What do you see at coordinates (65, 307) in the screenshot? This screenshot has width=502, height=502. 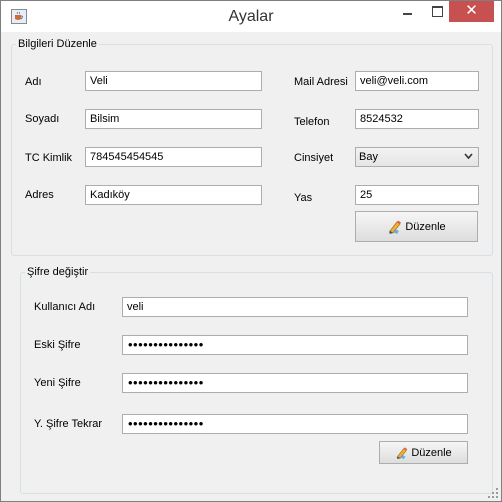 I see `username-label: Kullanıcı Adı` at bounding box center [65, 307].